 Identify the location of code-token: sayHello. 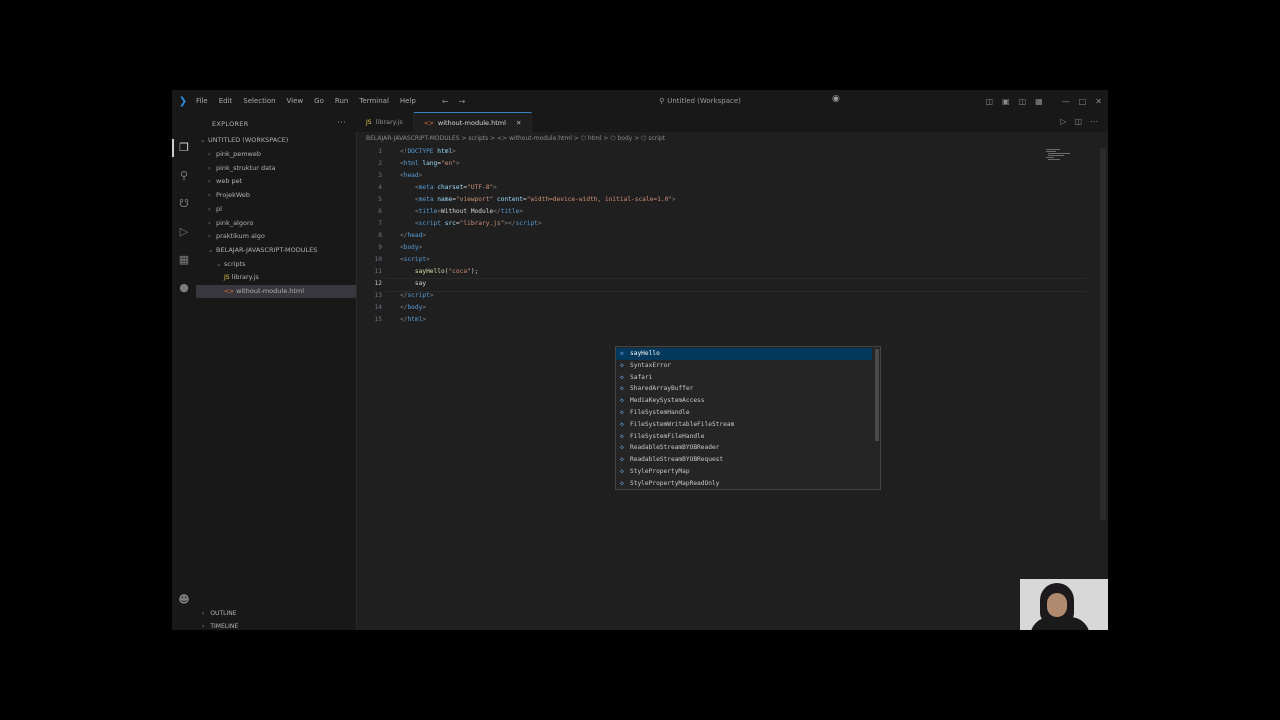
(429, 271).